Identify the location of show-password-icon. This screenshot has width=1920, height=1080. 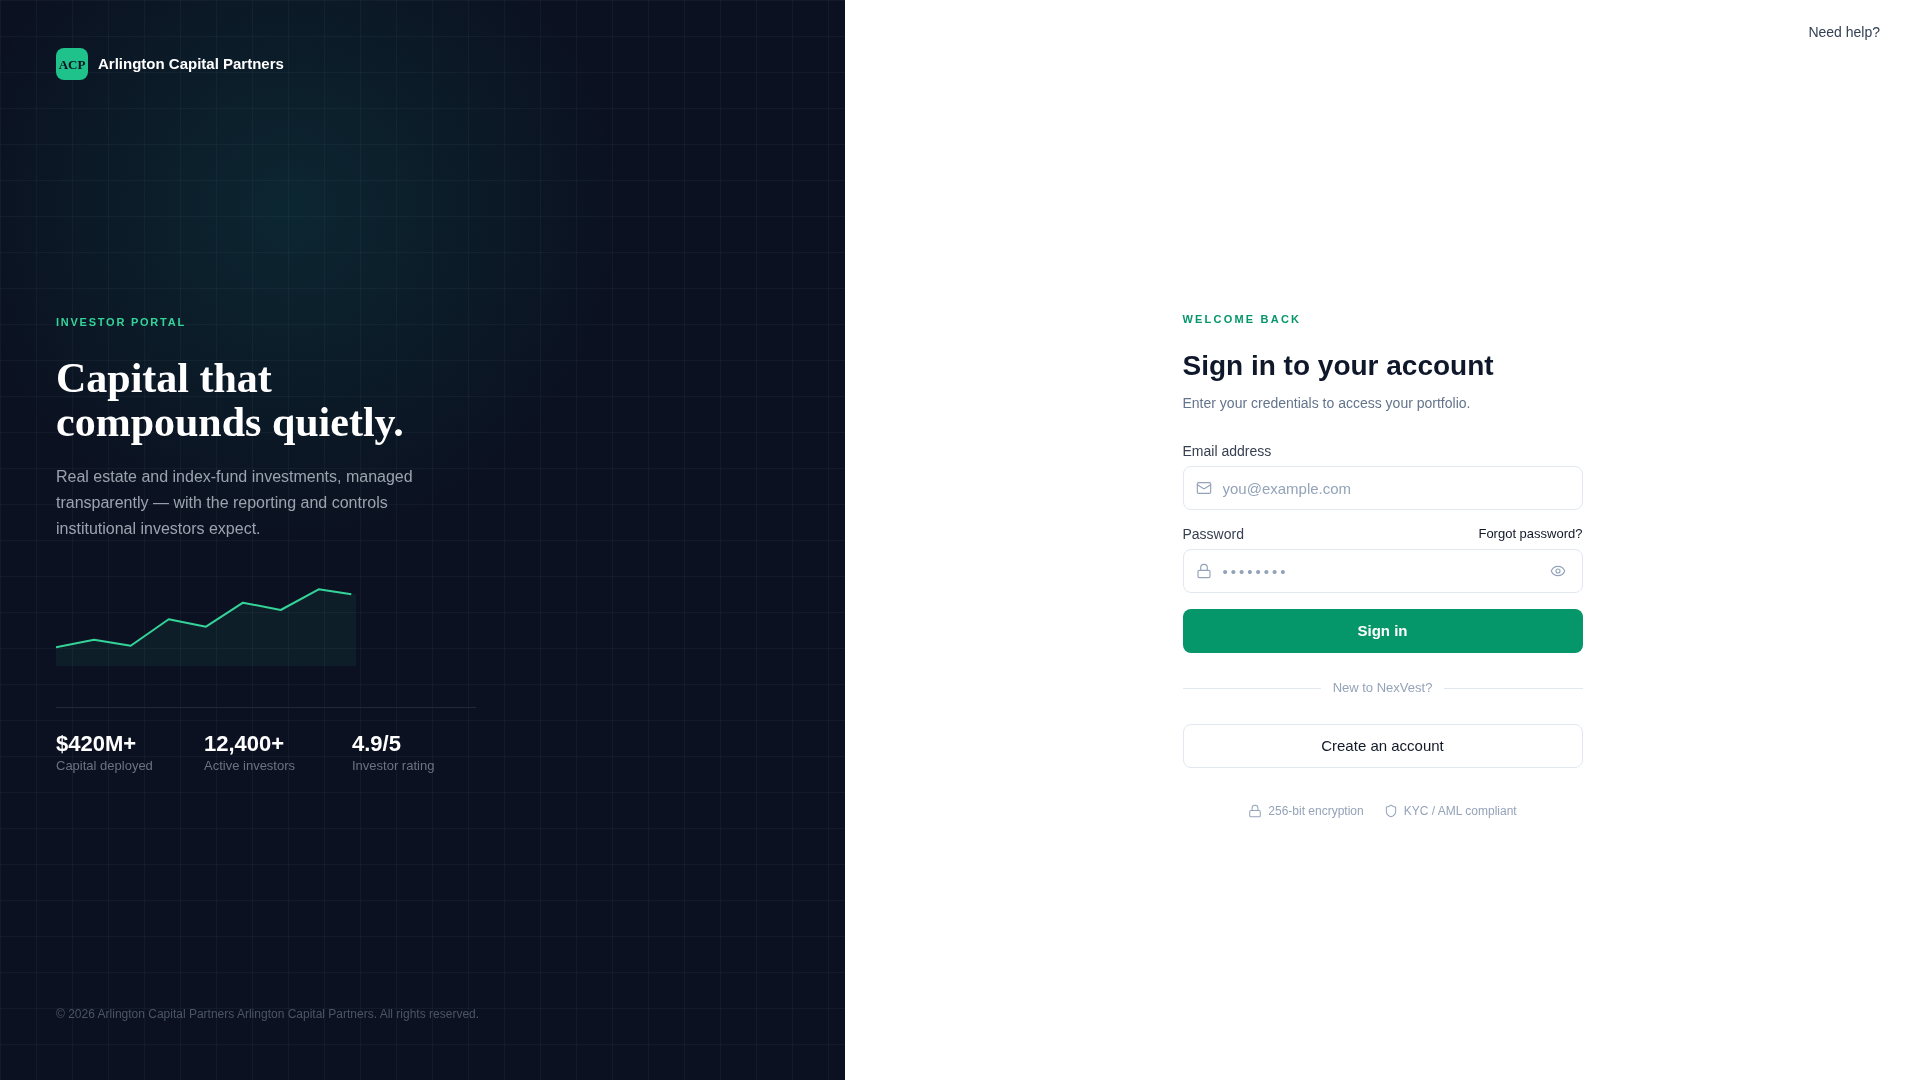
(1557, 571).